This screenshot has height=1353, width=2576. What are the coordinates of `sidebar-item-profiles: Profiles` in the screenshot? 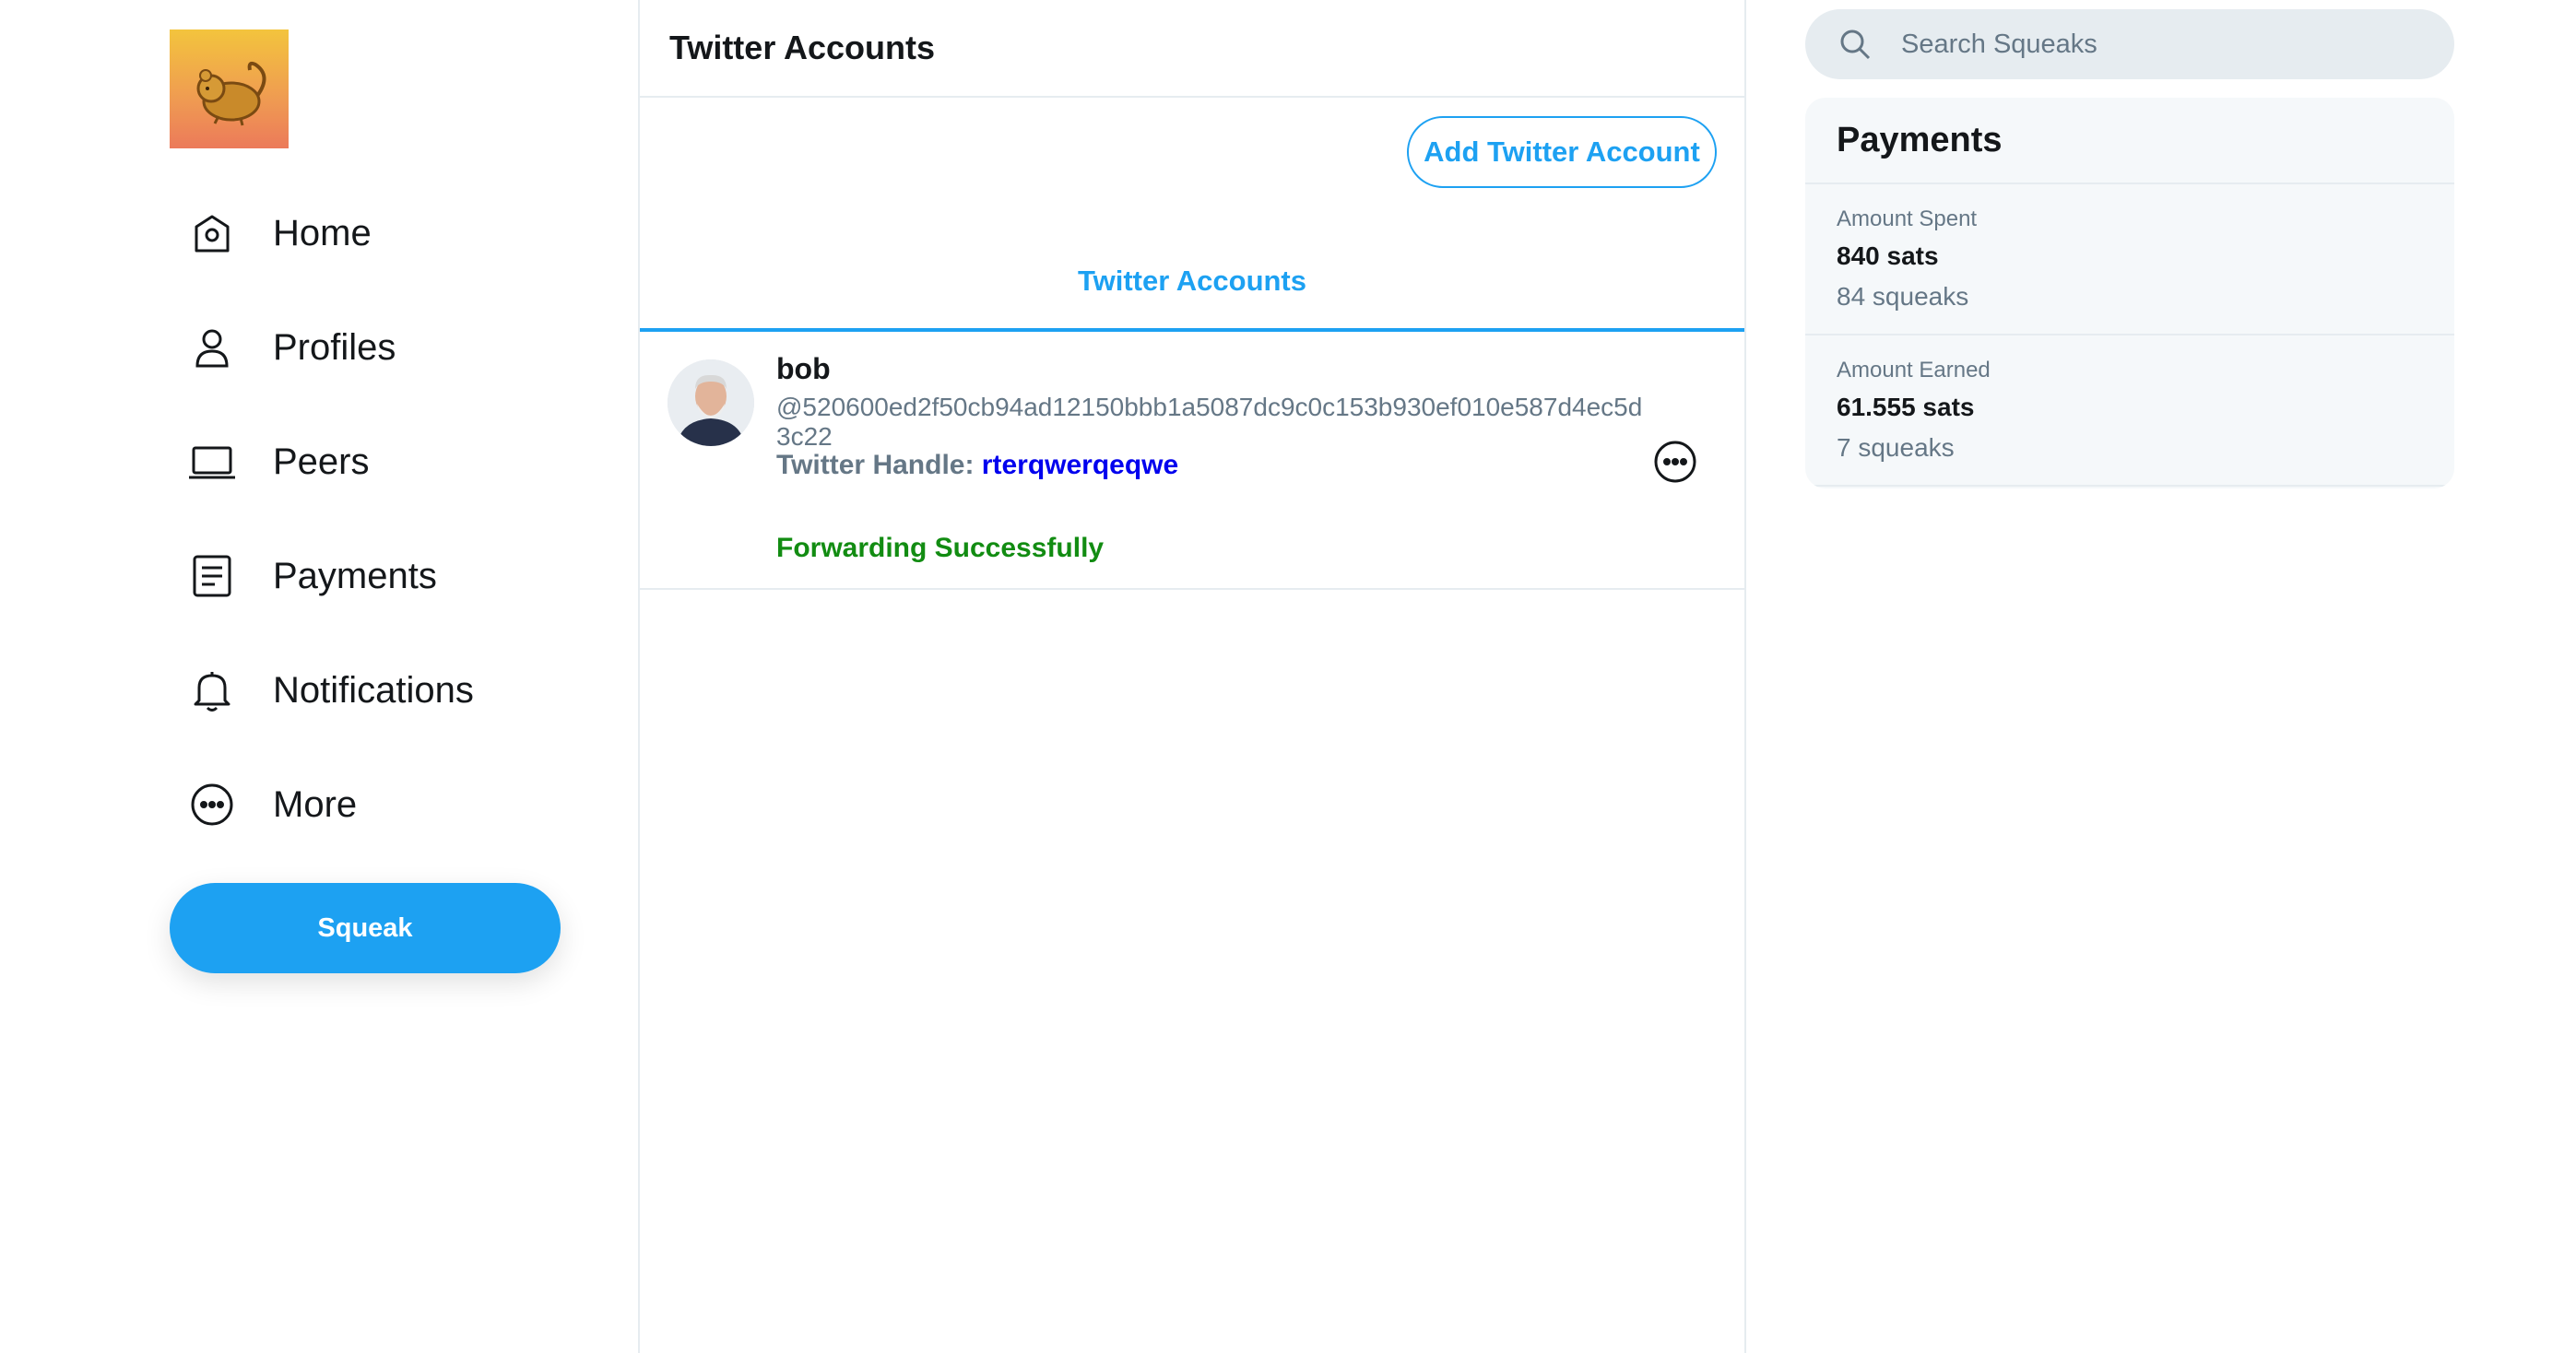 It's located at (290, 347).